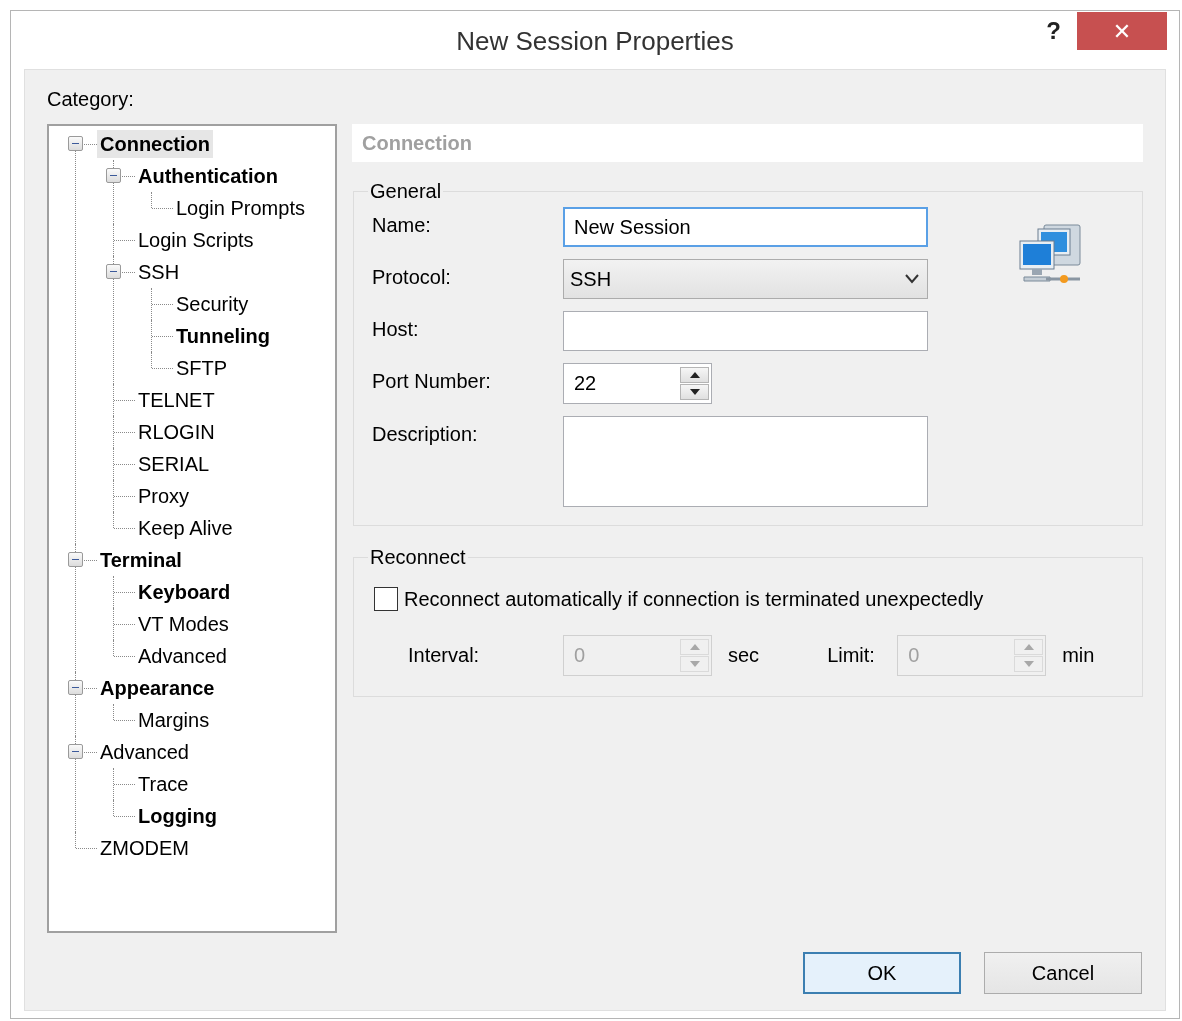  I want to click on tree-item: Keyboard, so click(184, 592).